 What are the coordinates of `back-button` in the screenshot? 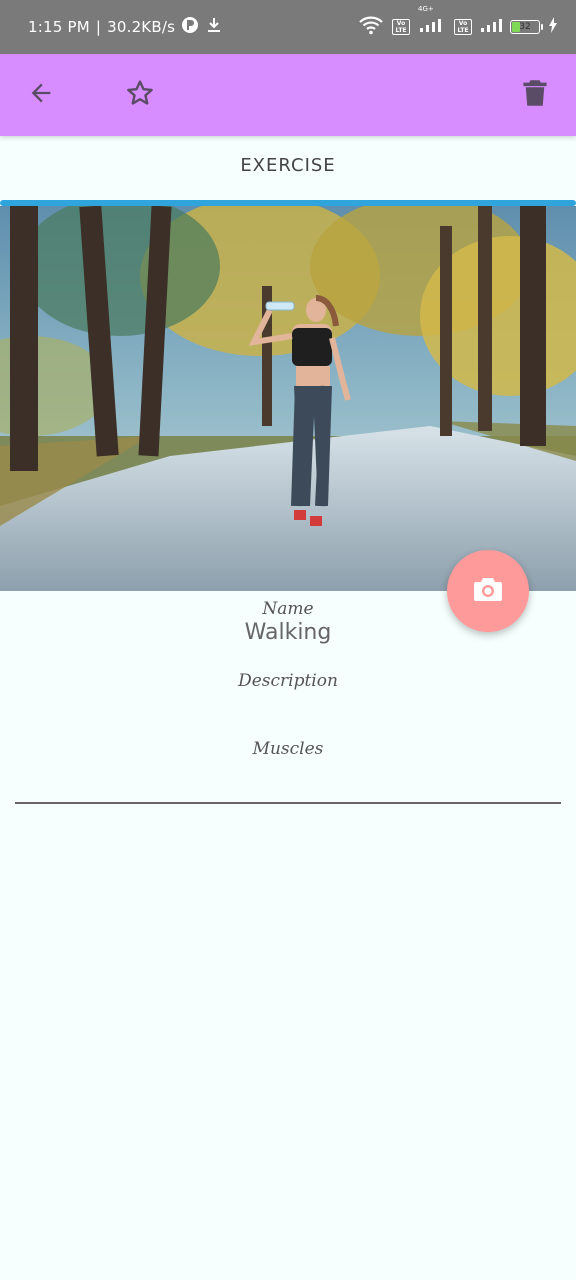 It's located at (41, 95).